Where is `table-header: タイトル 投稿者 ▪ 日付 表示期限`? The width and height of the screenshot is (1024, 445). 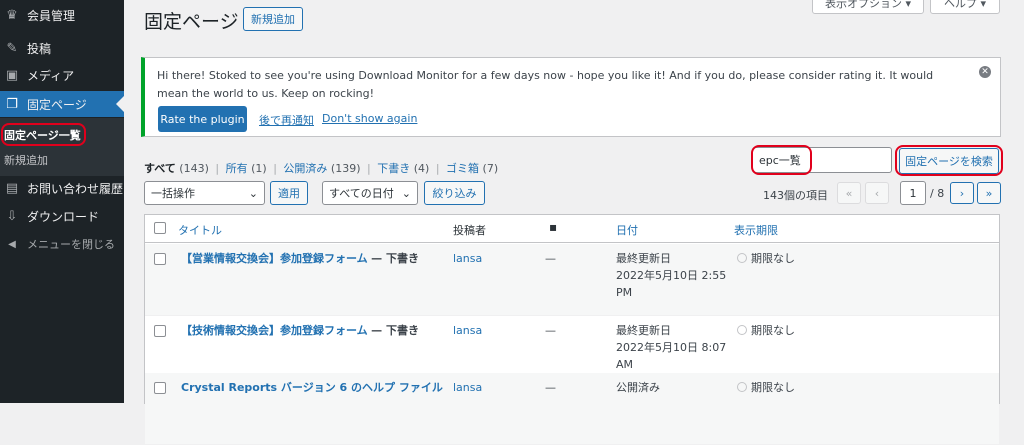 table-header: タイトル 投稿者 ▪ 日付 表示期限 is located at coordinates (572, 229).